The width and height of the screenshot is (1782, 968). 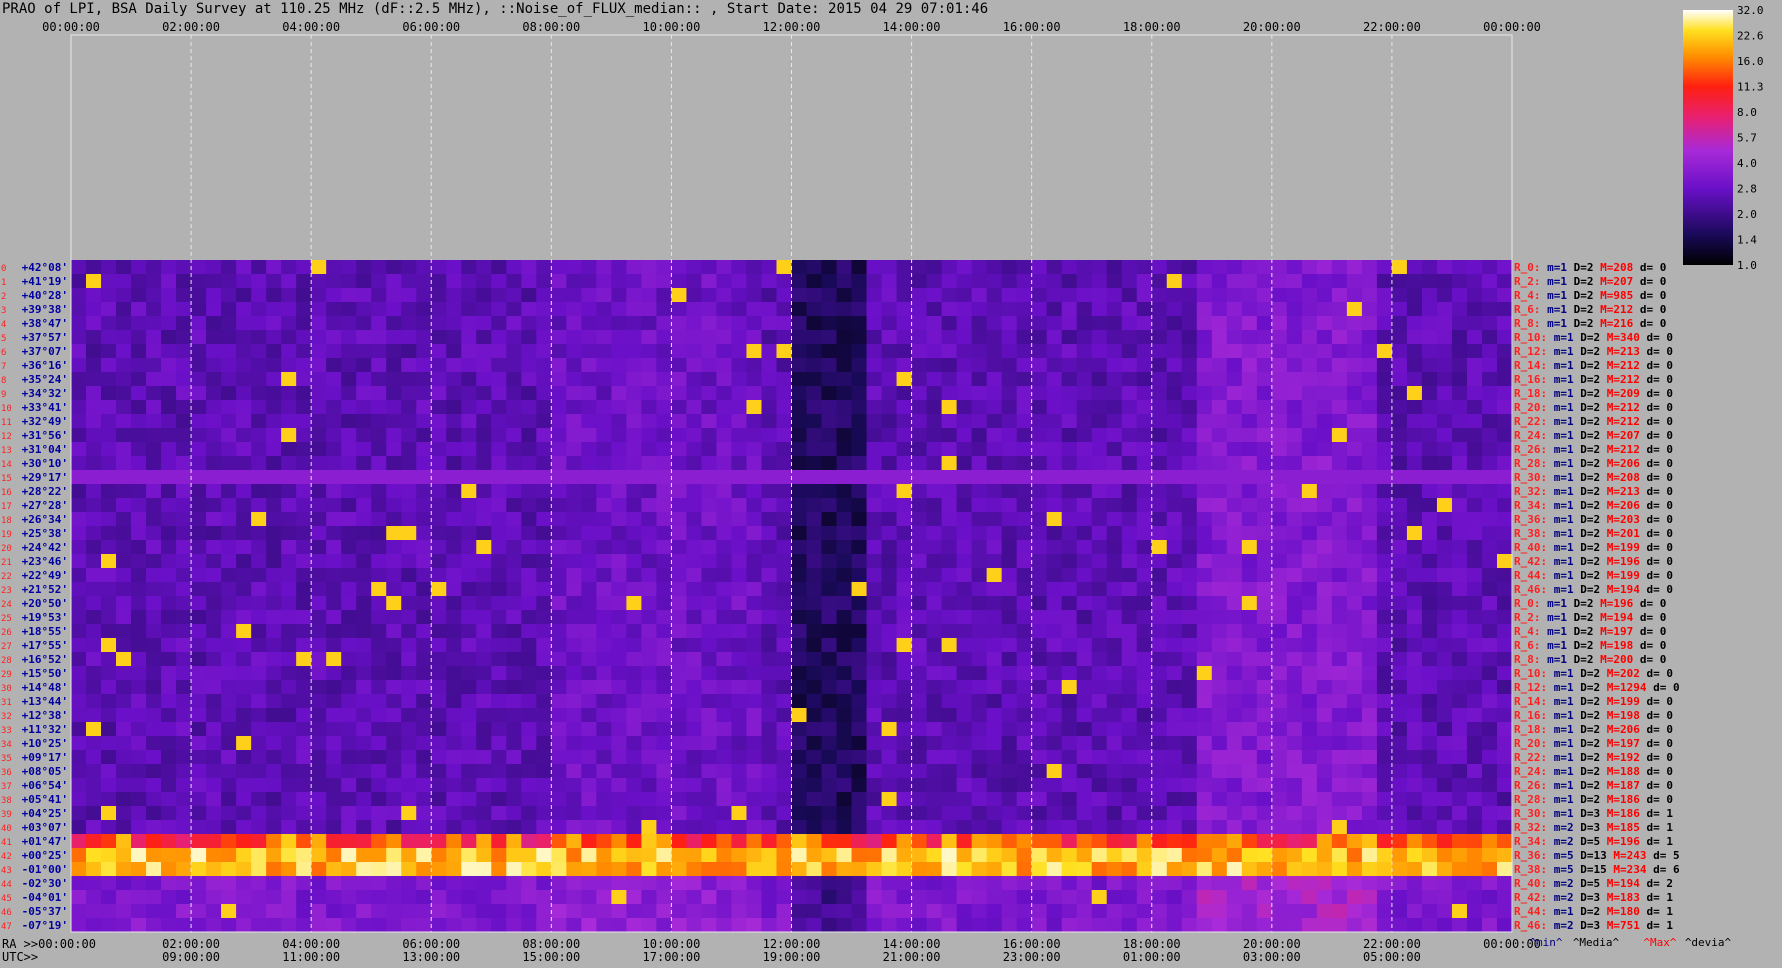 What do you see at coordinates (1272, 27) in the screenshot?
I see `ra-top-tick-label: 20:00:00` at bounding box center [1272, 27].